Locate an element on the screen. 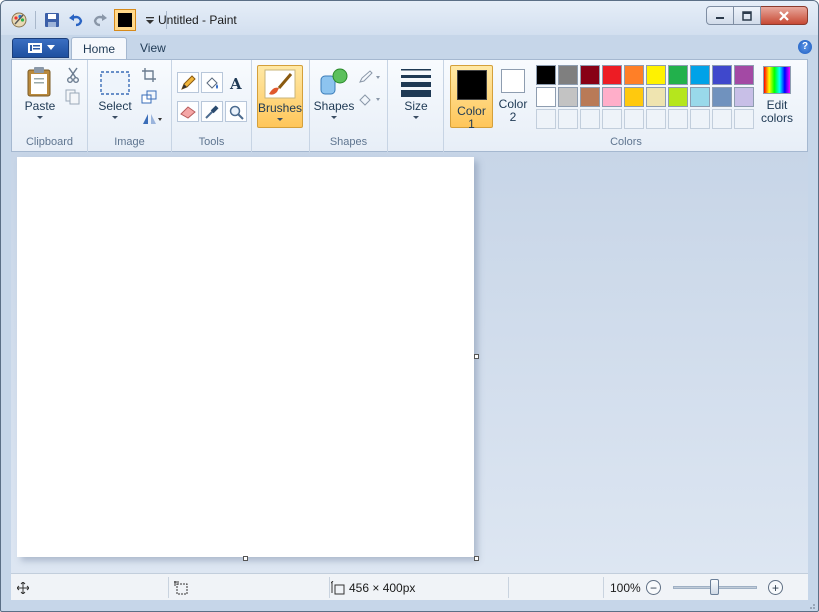 The width and height of the screenshot is (819, 612). shapes-button: Shapes is located at coordinates (334, 92).